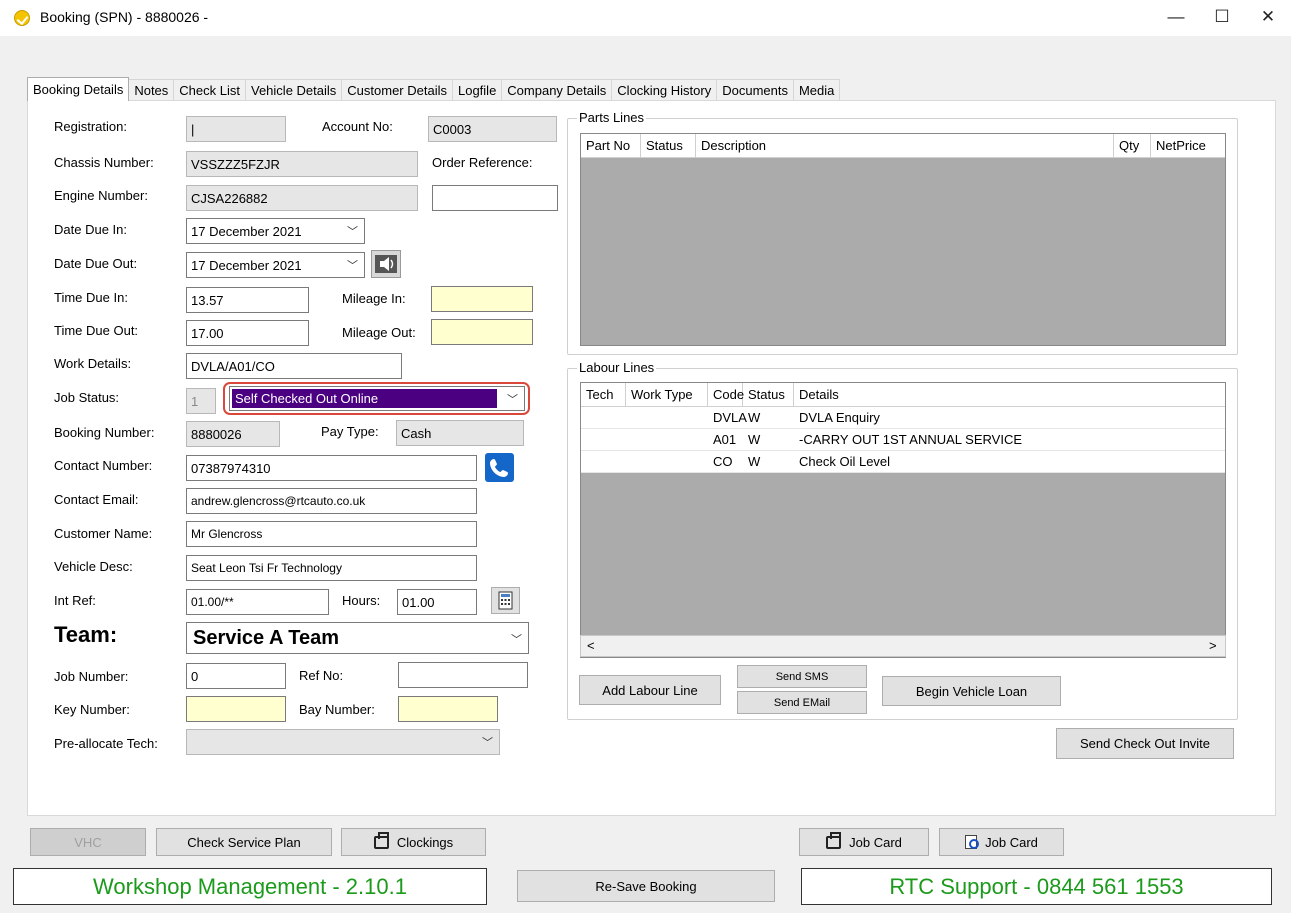 The image size is (1291, 913). I want to click on speaker-button, so click(386, 264).